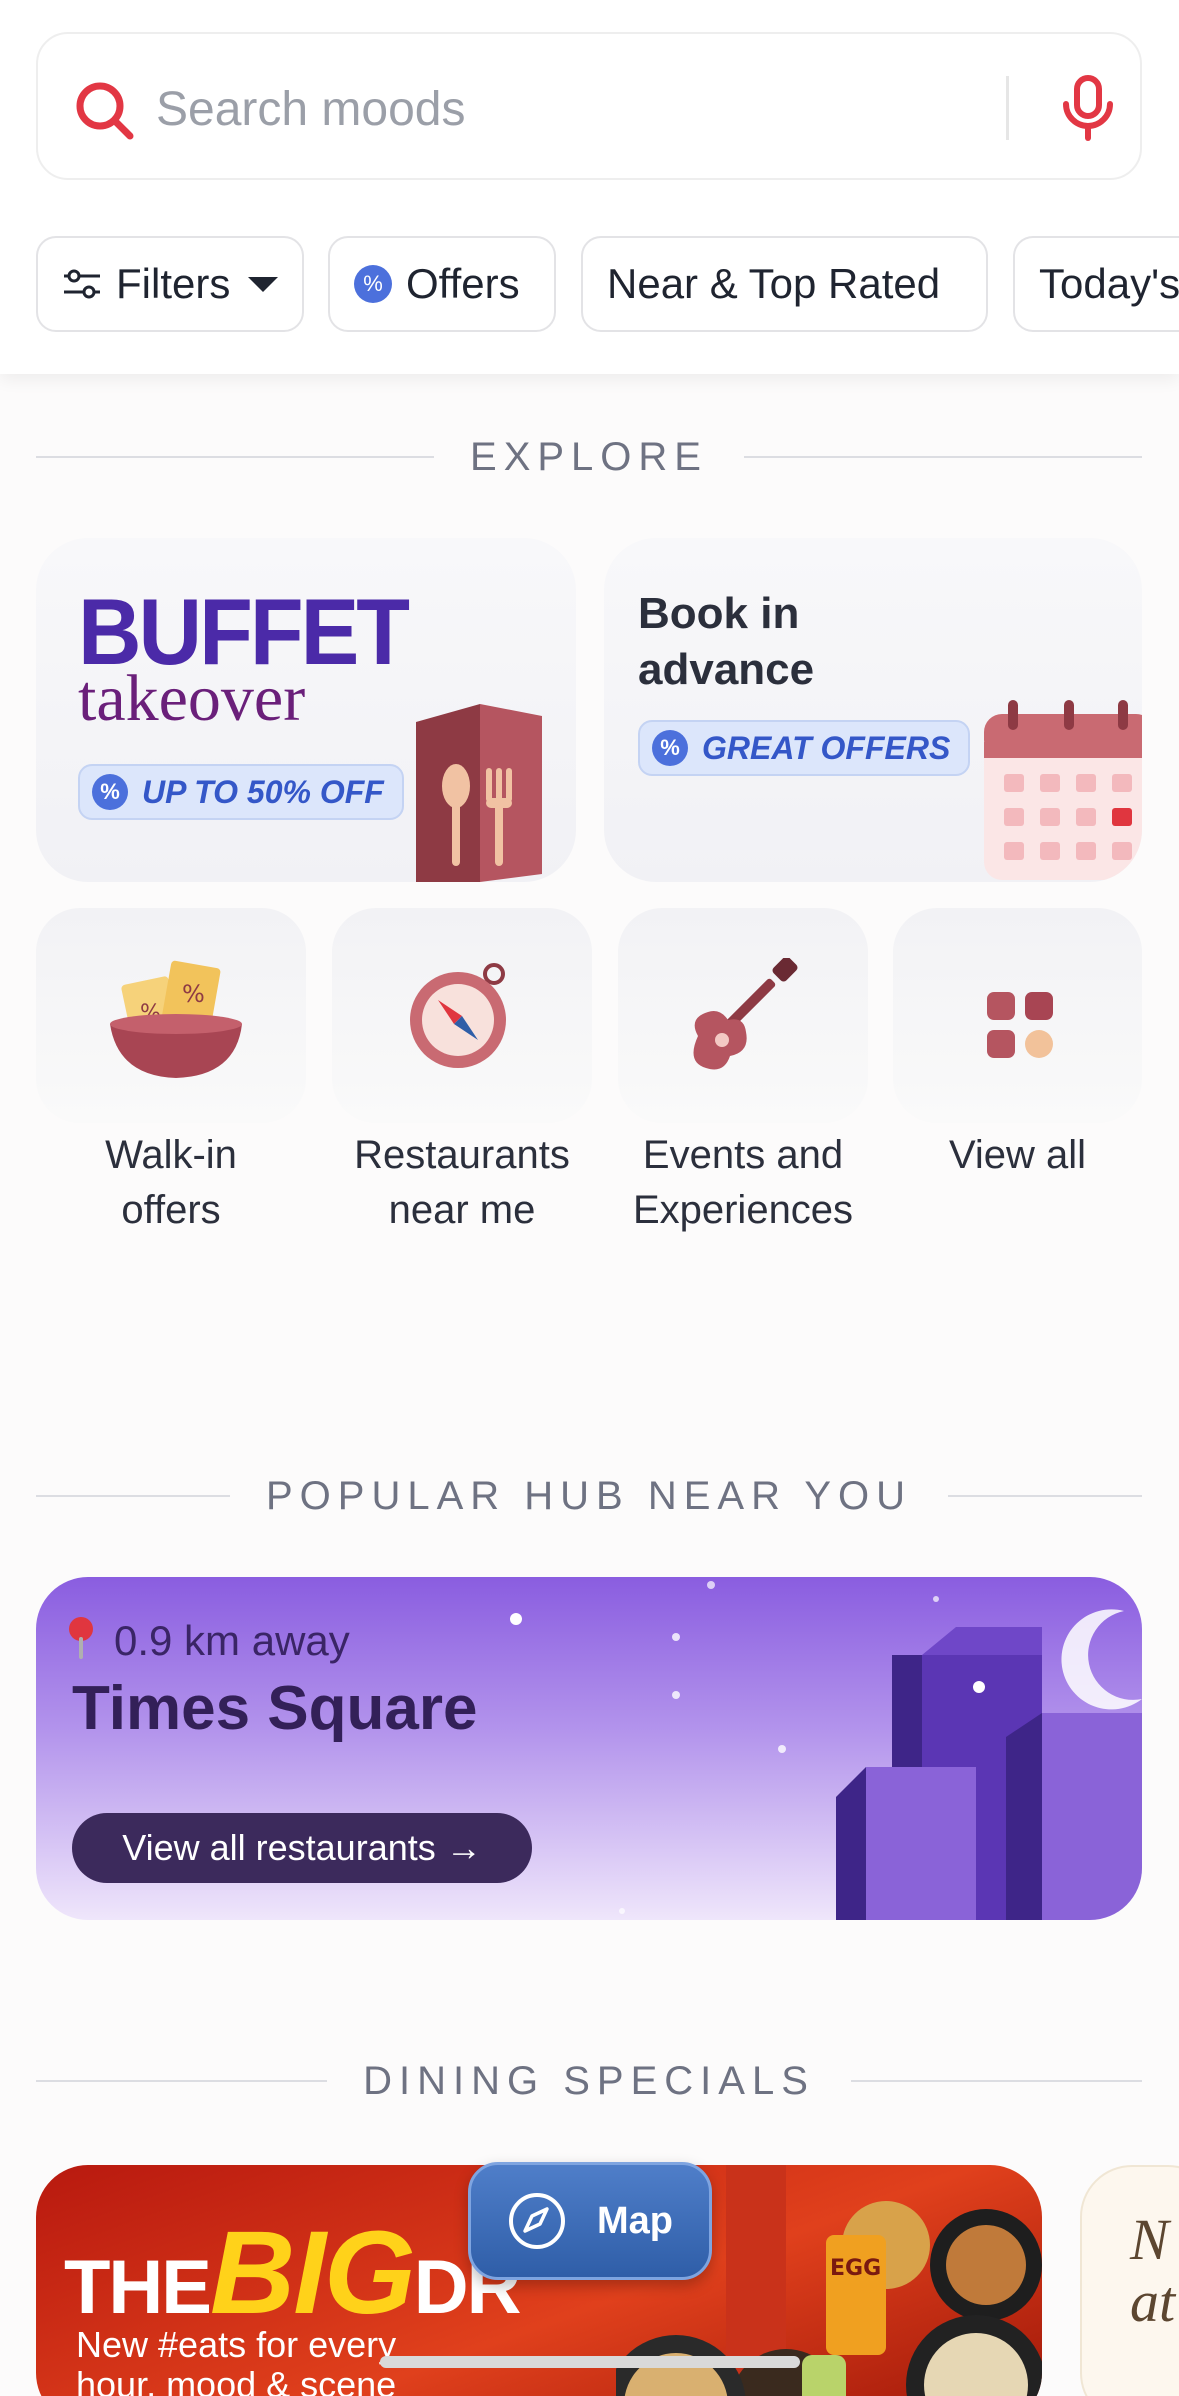 This screenshot has width=1179, height=2396. I want to click on hub-distance: 0.9 km away, so click(232, 1640).